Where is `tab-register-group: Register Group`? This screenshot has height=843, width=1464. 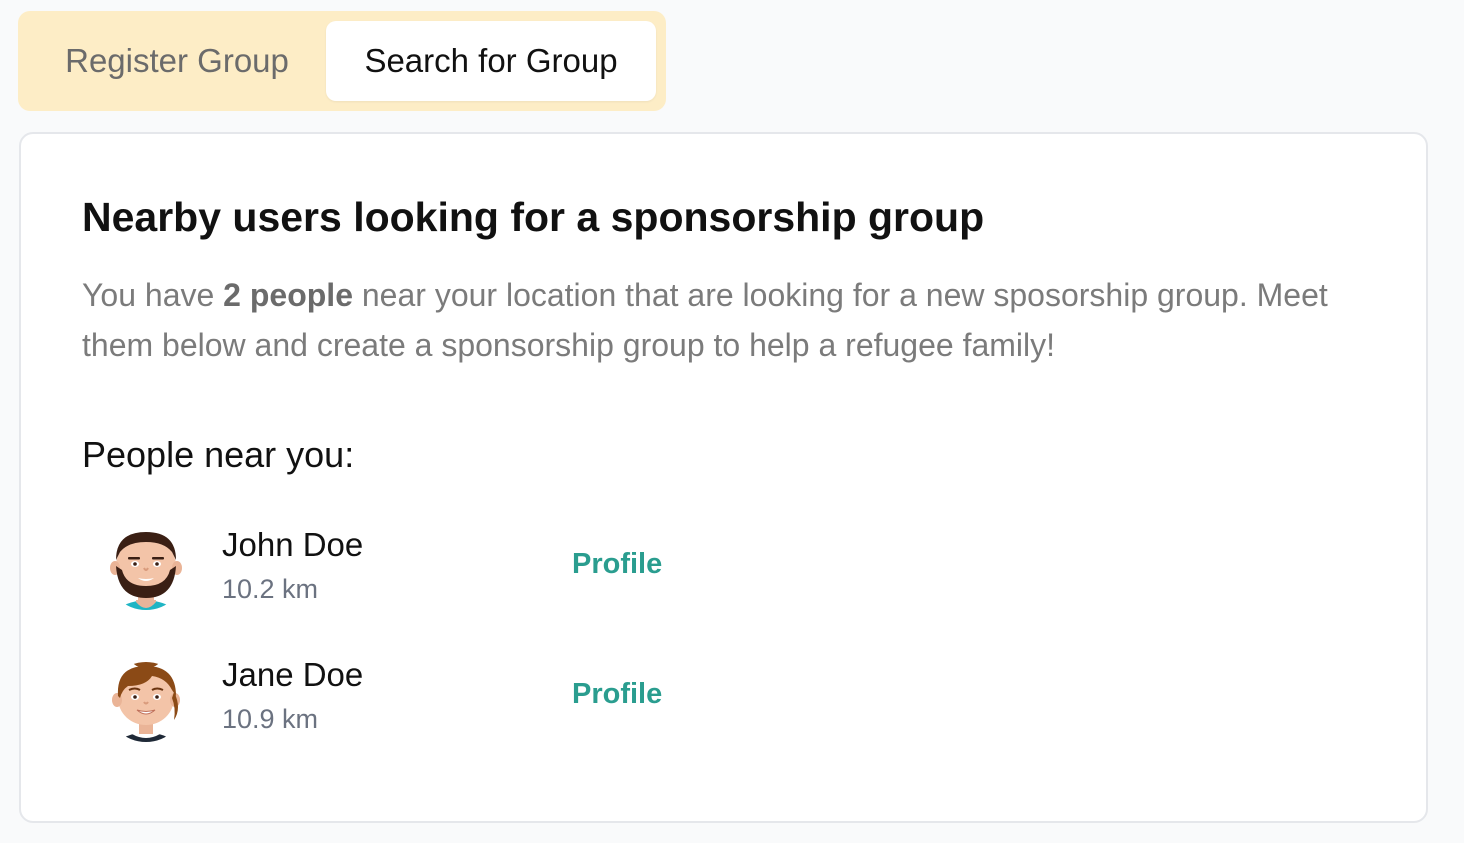
tab-register-group: Register Group is located at coordinates (177, 61).